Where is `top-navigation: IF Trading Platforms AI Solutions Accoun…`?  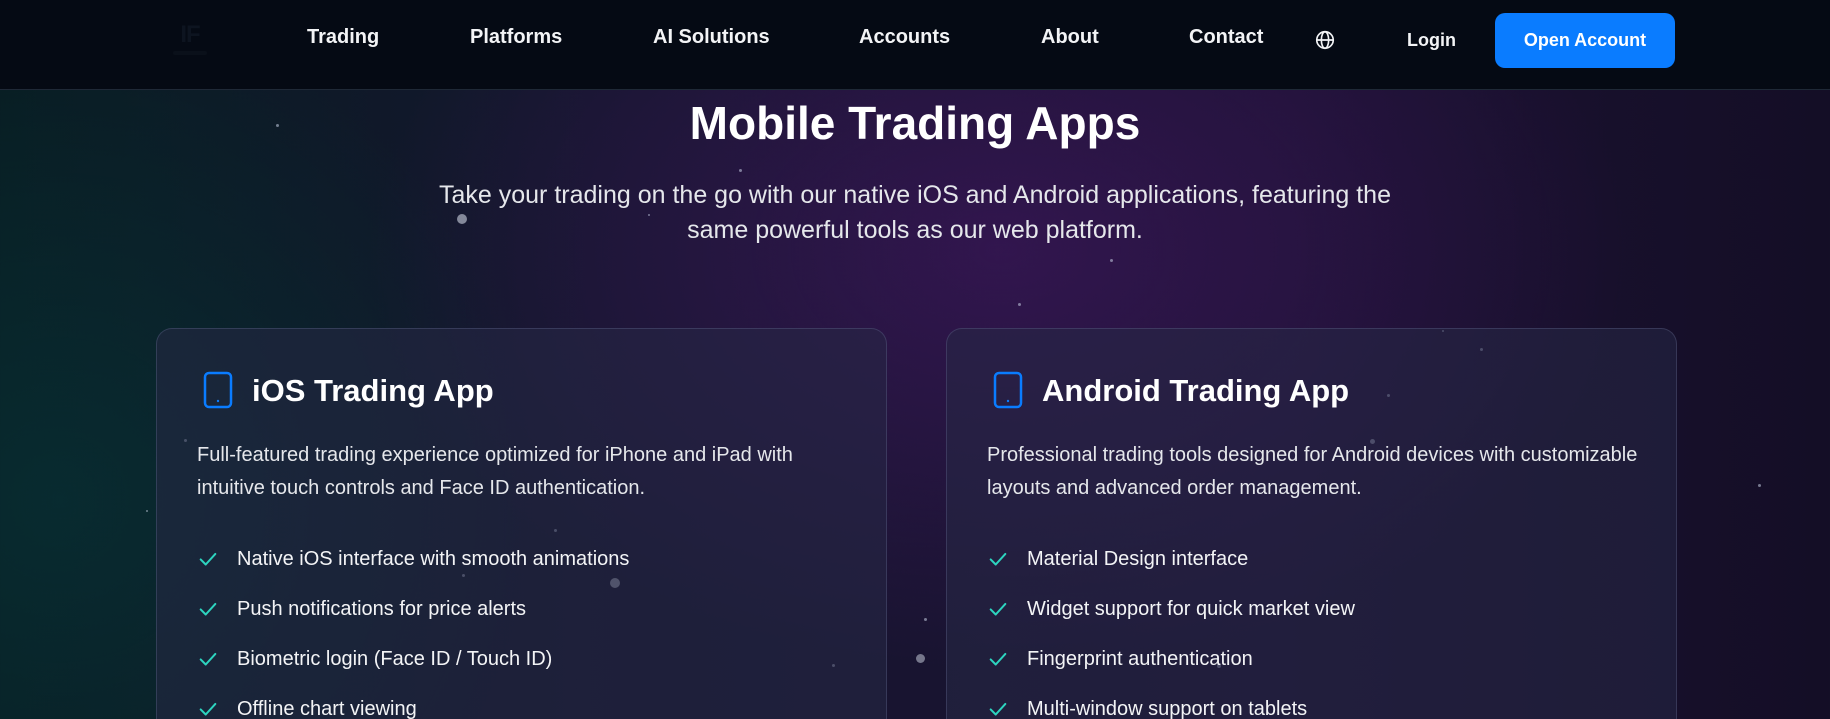
top-navigation: IF Trading Platforms AI Solutions Accoun… is located at coordinates (915, 45).